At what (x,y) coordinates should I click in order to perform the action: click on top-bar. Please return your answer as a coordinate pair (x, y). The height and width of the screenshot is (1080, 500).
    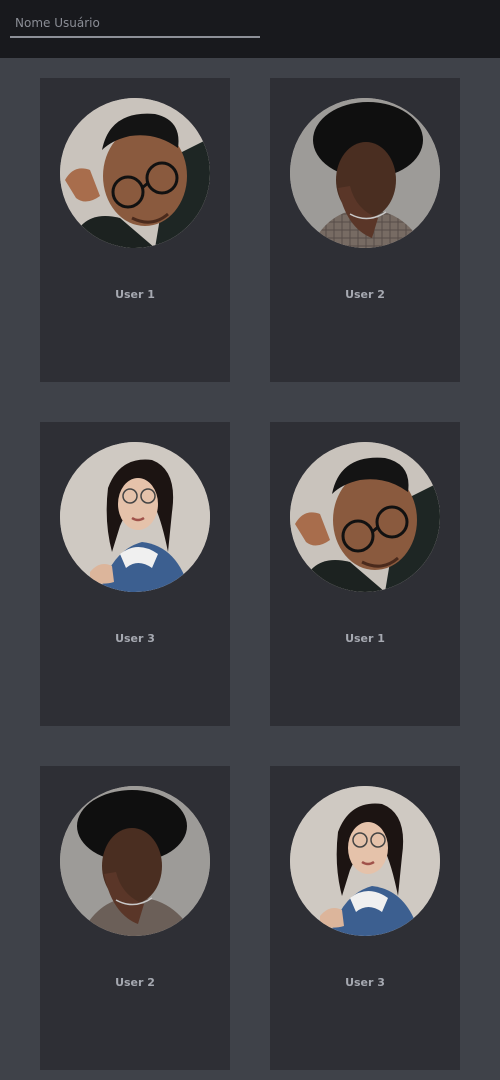
    Looking at the image, I should click on (250, 29).